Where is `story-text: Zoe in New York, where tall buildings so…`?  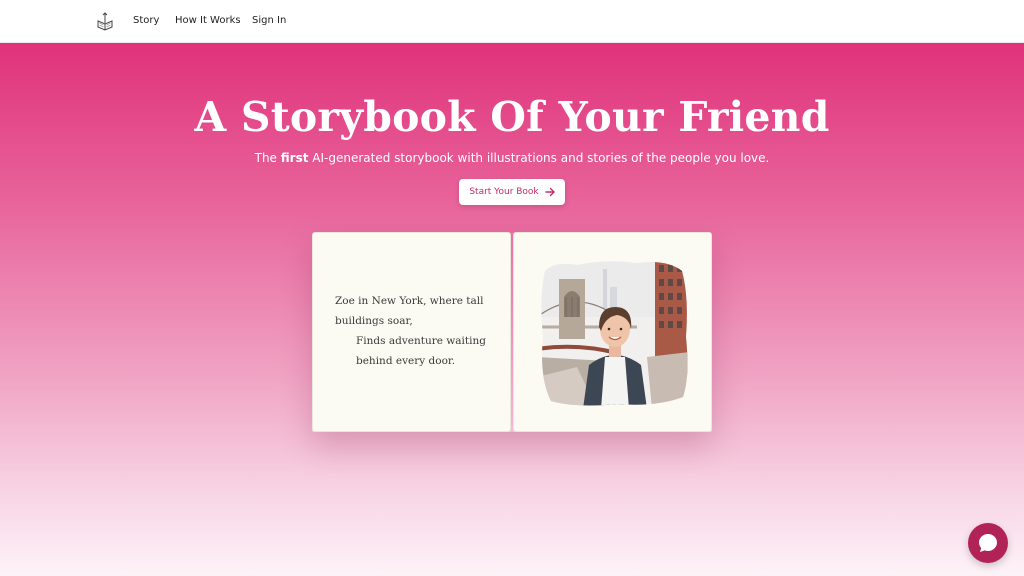 story-text: Zoe in New York, where tall buildings so… is located at coordinates (410, 331).